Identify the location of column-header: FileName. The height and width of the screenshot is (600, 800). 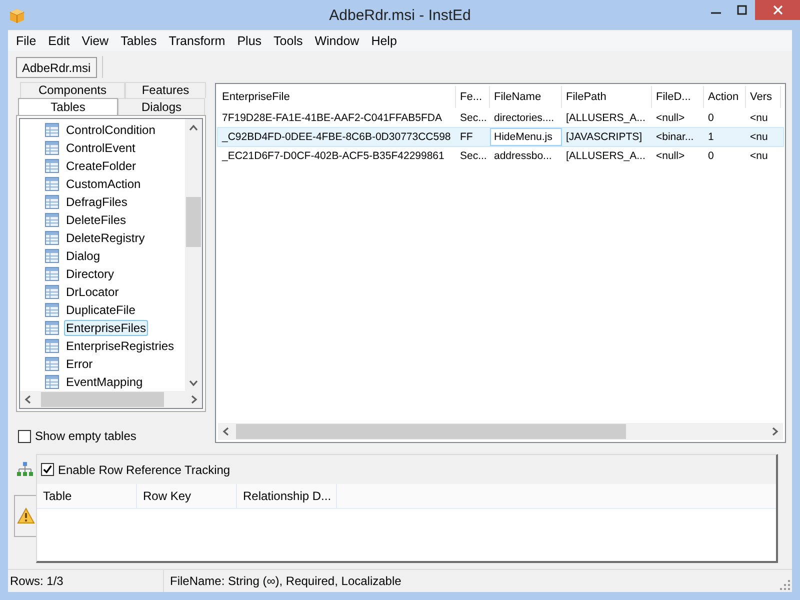
(526, 97).